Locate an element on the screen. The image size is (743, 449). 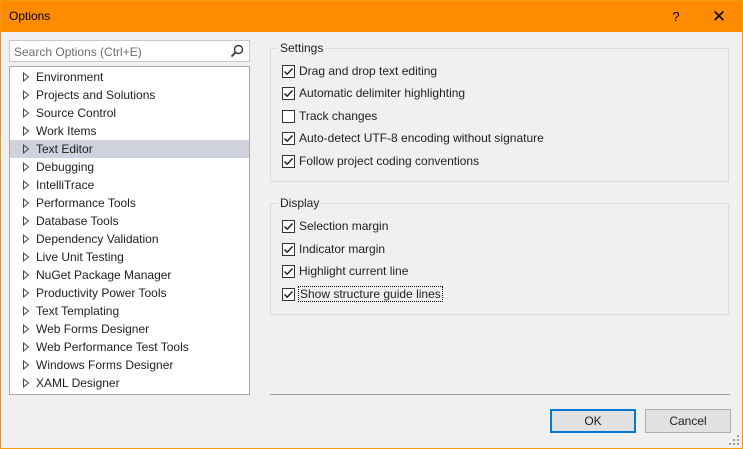
tree-item-projects-and-solutions: Projects and Solutions is located at coordinates (129, 95).